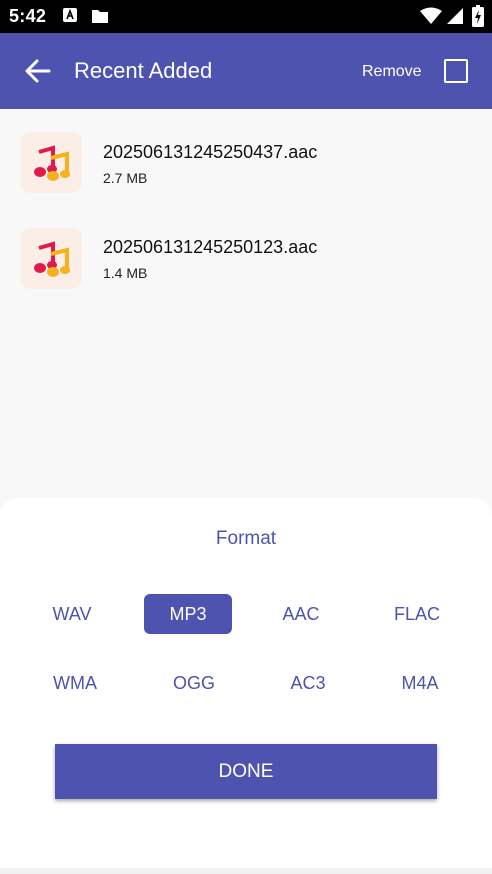 The image size is (492, 874). What do you see at coordinates (246, 771) in the screenshot?
I see `done-button: DONE` at bounding box center [246, 771].